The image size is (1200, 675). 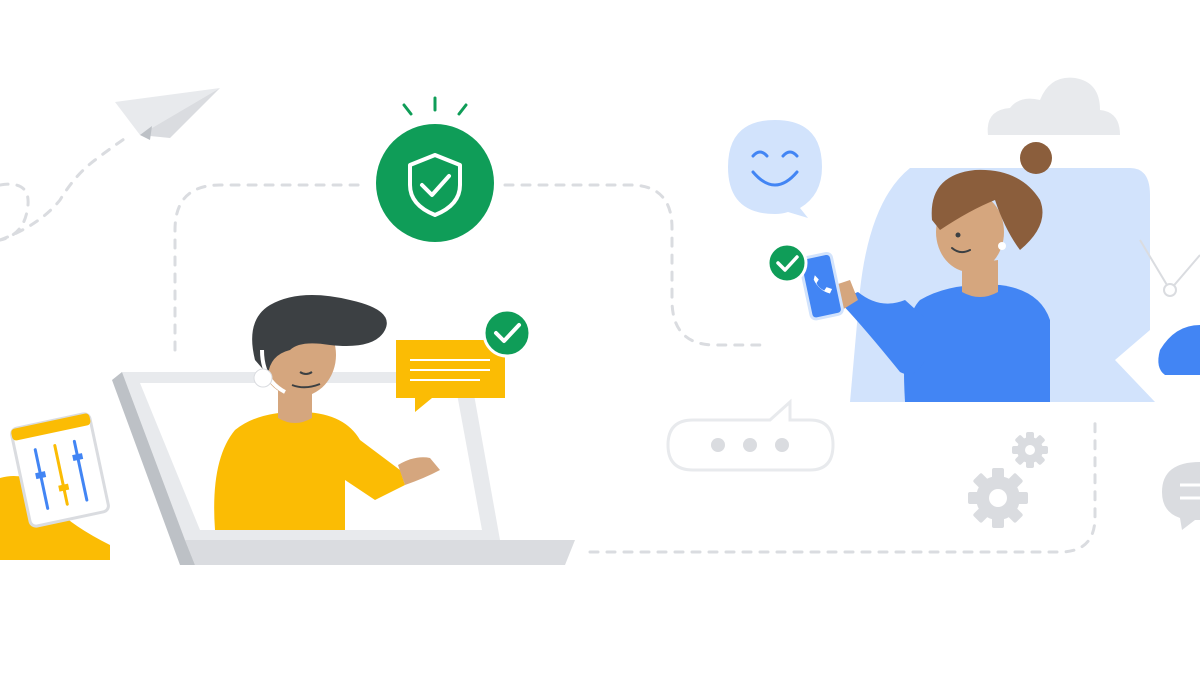 I want to click on typing-bubble-icon, so click(x=750, y=435).